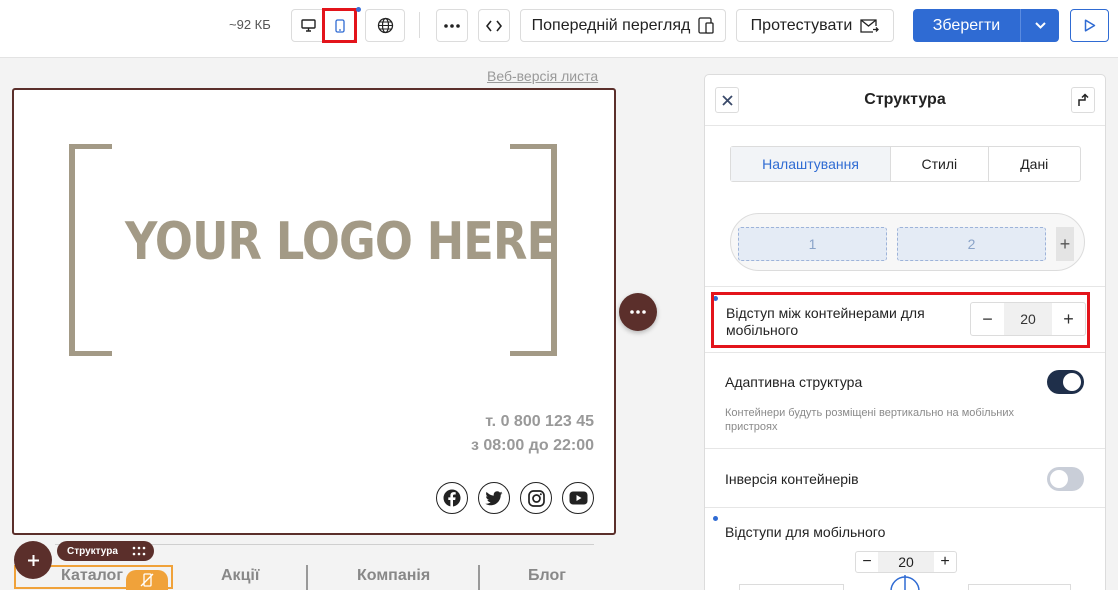 The image size is (1118, 590). What do you see at coordinates (532, 445) in the screenshot?
I see `working-hours: з 08:00 до 22:00` at bounding box center [532, 445].